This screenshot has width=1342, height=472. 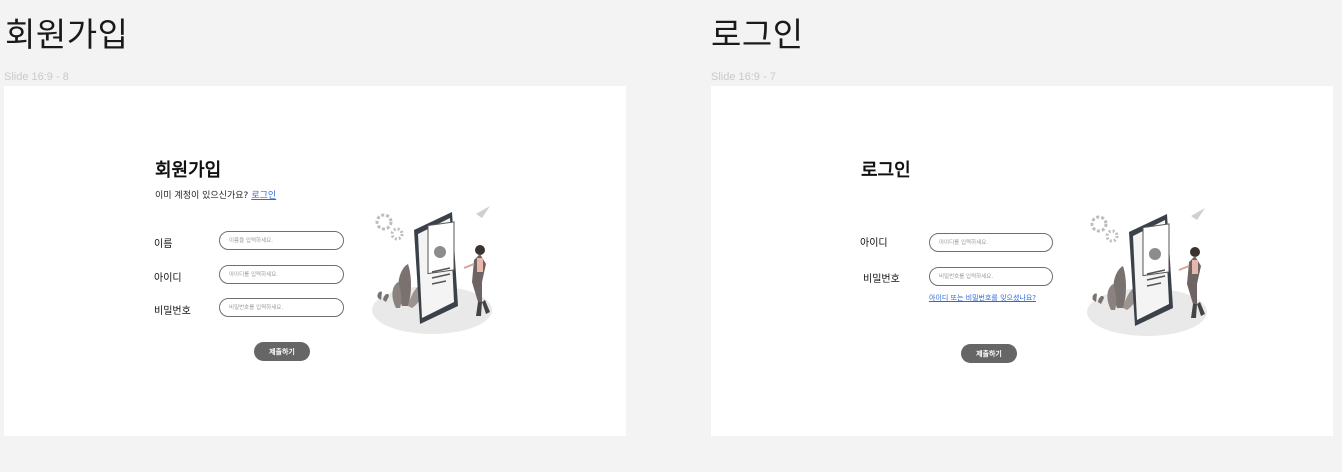 I want to click on signup-heading: 회원가입, so click(x=67, y=34).